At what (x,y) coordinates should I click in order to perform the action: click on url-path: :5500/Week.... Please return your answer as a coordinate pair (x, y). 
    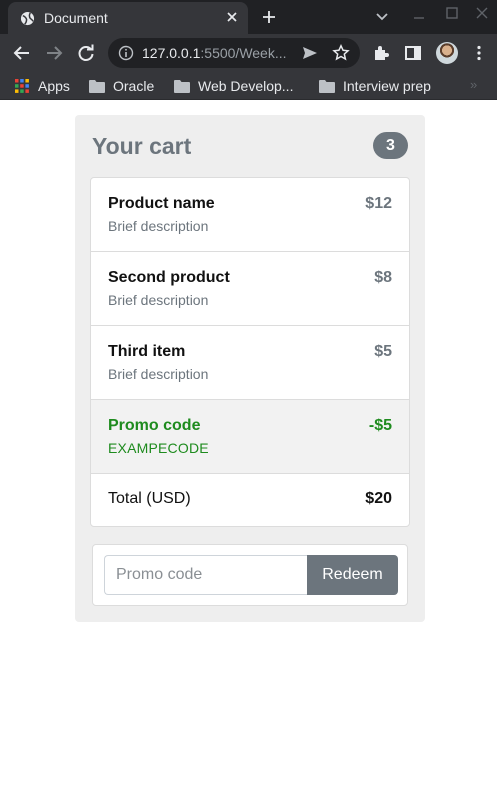
    Looking at the image, I should click on (243, 53).